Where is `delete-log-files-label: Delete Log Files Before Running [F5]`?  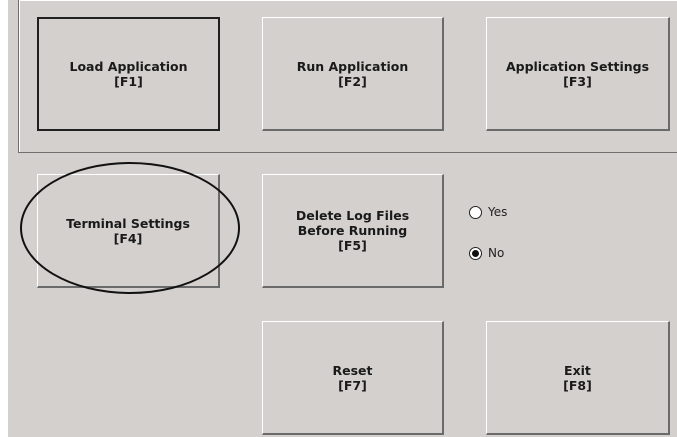
delete-log-files-label: Delete Log Files Before Running [F5] is located at coordinates (352, 230).